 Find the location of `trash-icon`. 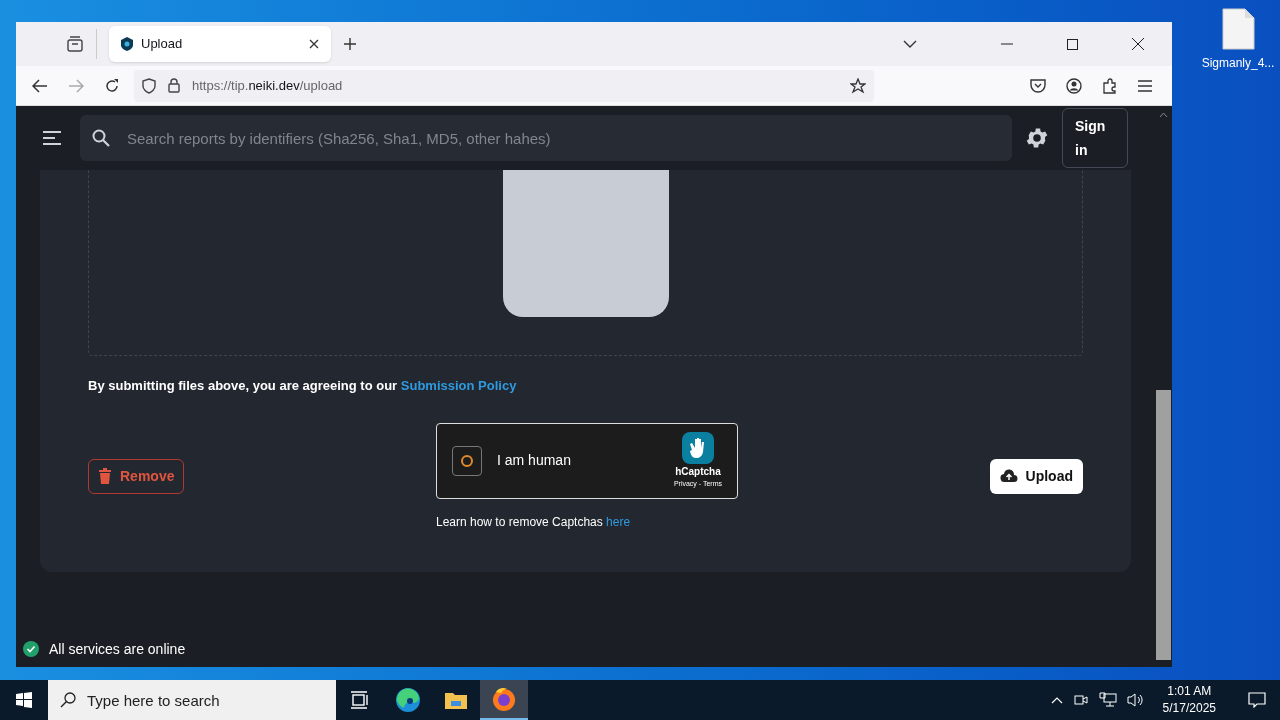

trash-icon is located at coordinates (105, 476).